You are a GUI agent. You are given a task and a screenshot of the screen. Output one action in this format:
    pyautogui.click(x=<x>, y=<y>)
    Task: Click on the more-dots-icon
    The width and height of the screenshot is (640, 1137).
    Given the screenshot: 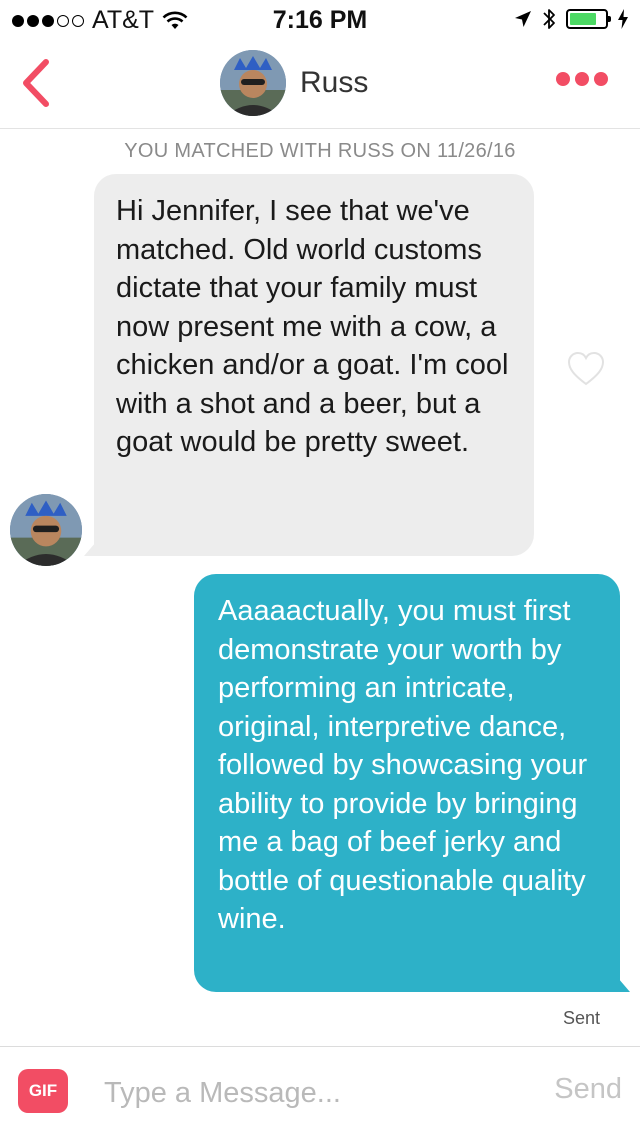 What is the action you would take?
    pyautogui.click(x=563, y=79)
    